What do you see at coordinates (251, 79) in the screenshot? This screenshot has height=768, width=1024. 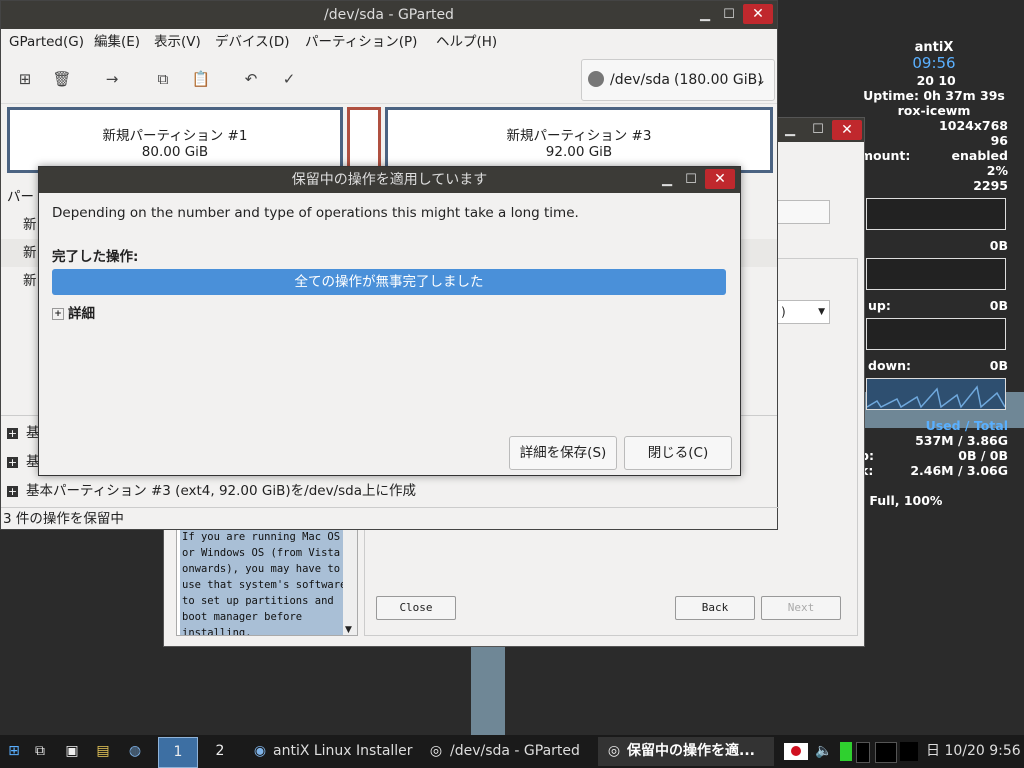 I see `undo-icon: ↶` at bounding box center [251, 79].